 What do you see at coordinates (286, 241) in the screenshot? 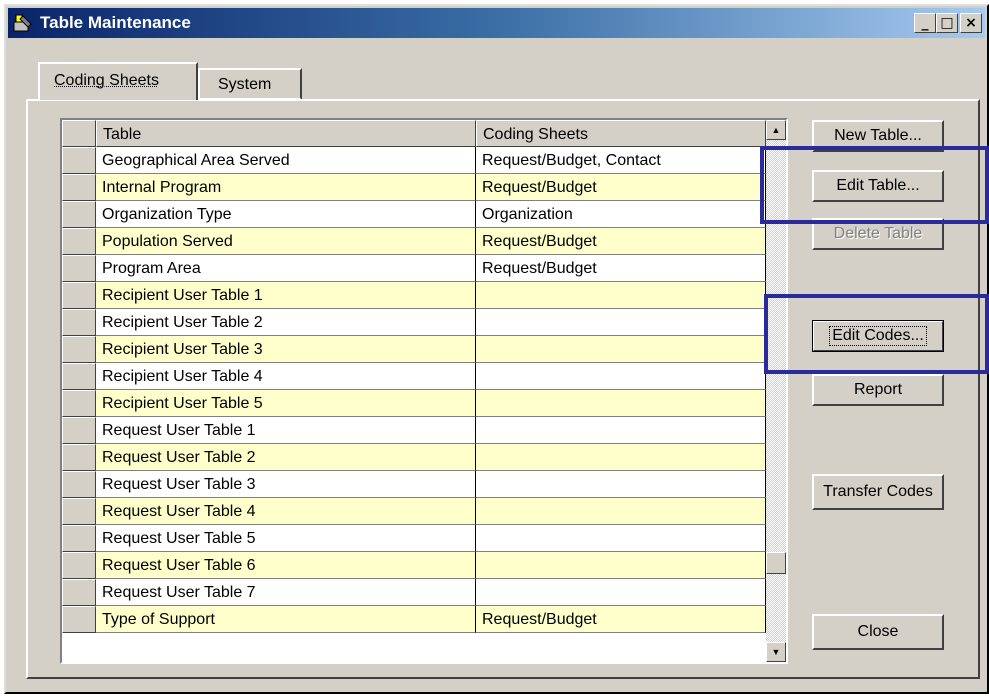
I see `cell-table-name: Population Served` at bounding box center [286, 241].